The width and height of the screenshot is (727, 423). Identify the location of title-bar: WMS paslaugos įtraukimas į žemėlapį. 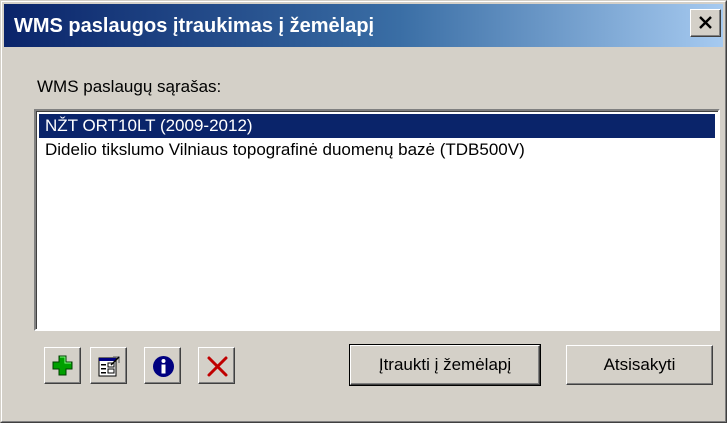
(363, 25).